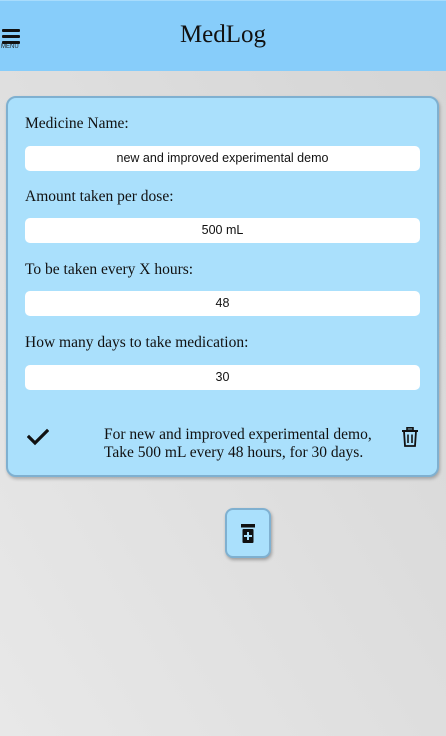  What do you see at coordinates (410, 437) in the screenshot?
I see `trash-icon` at bounding box center [410, 437].